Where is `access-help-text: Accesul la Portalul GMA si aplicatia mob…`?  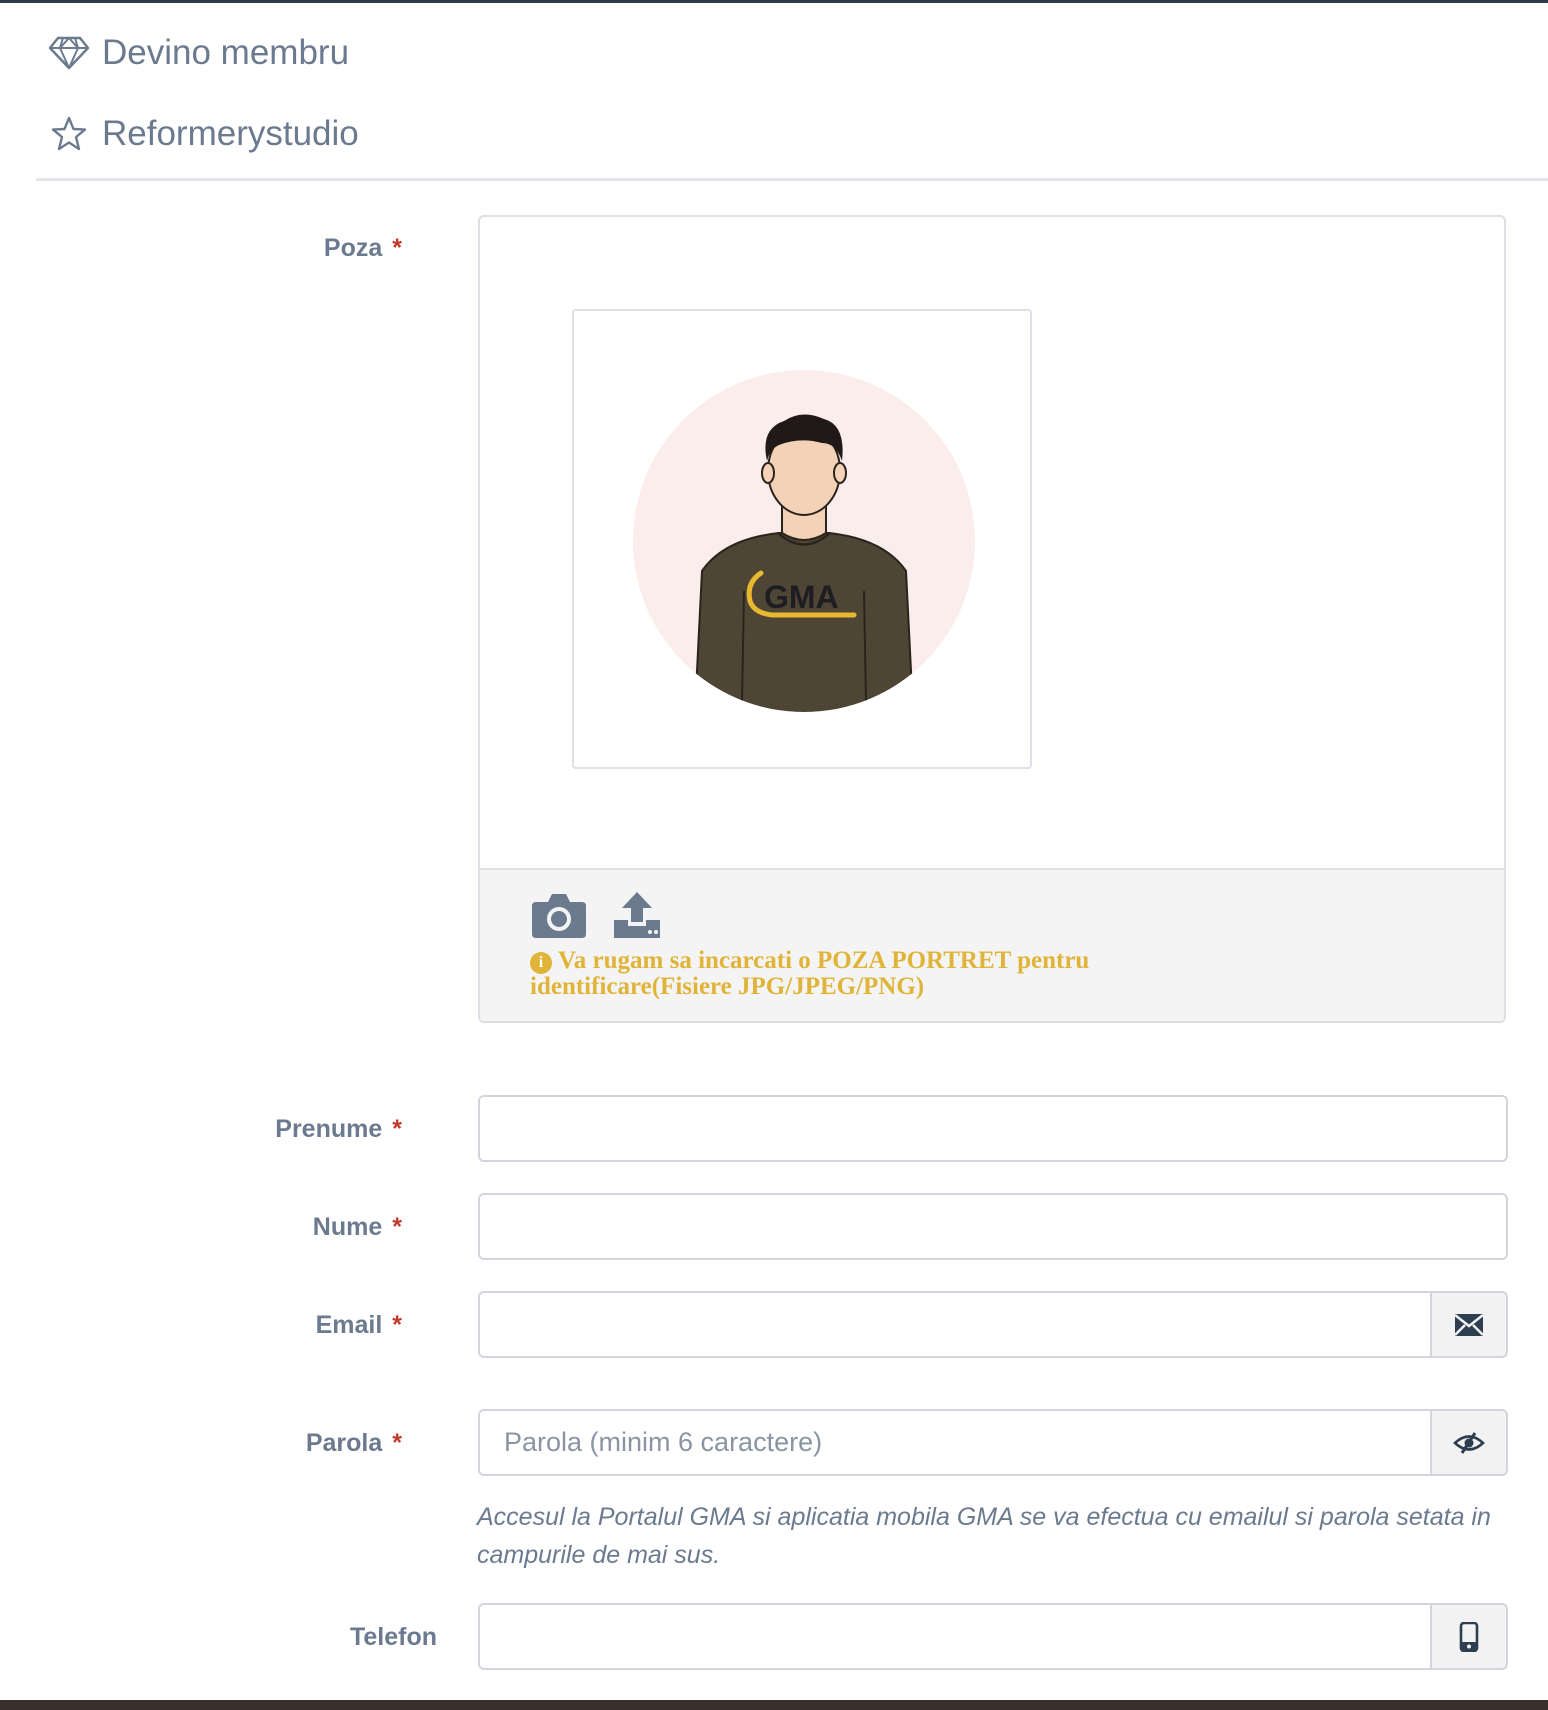
access-help-text: Accesul la Portalul GMA si aplicatia mob… is located at coordinates (984, 1536).